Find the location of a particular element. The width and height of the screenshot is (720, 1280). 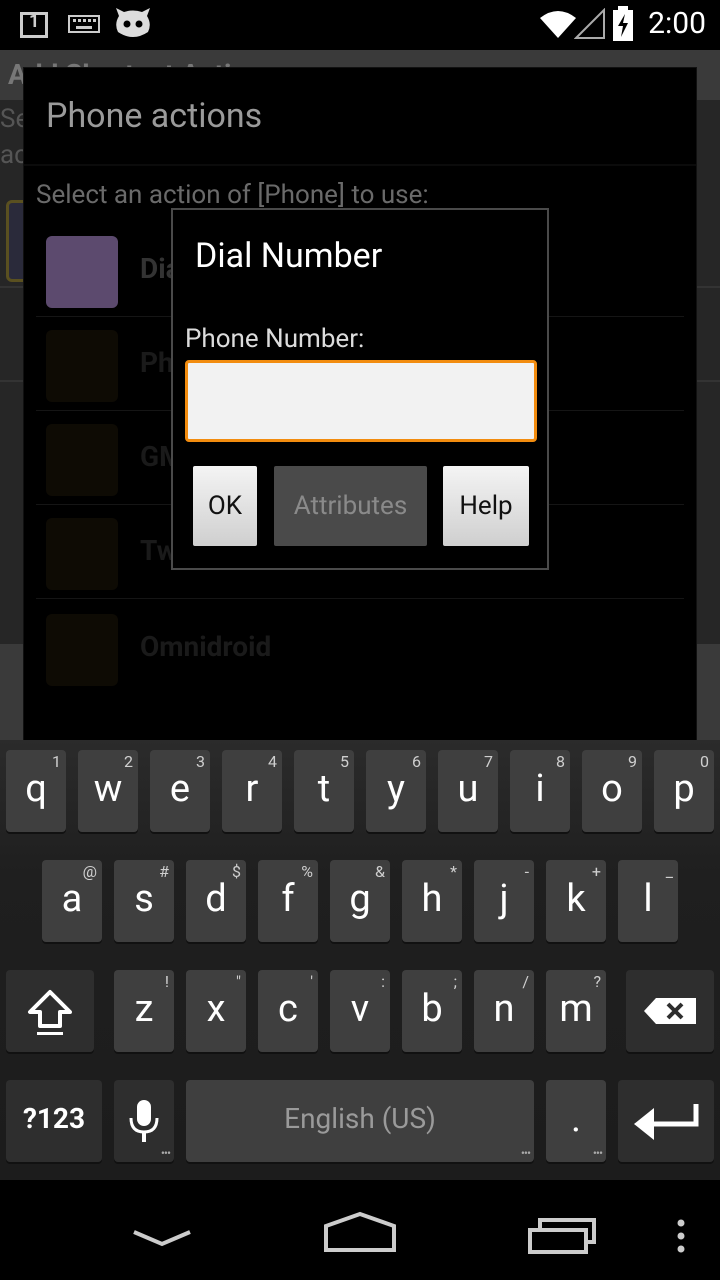

key-label: q is located at coordinates (36, 789).